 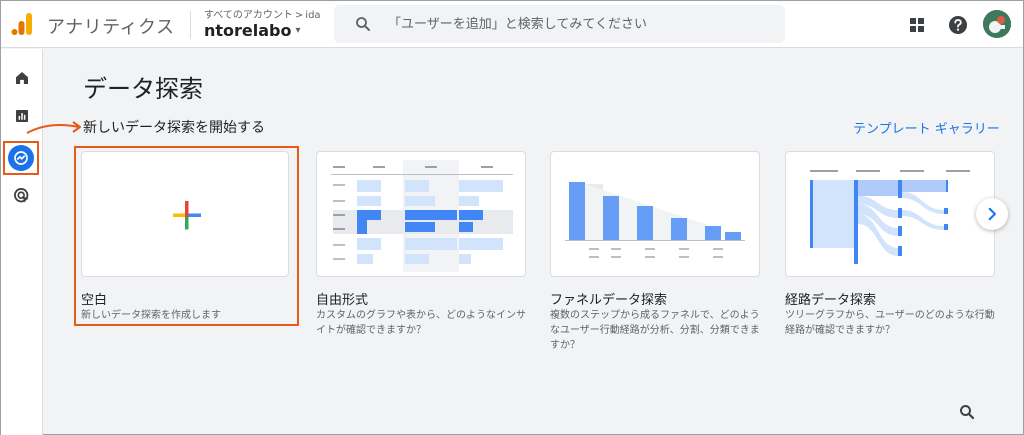 I want to click on funnel-chart-icon, so click(x=655, y=220).